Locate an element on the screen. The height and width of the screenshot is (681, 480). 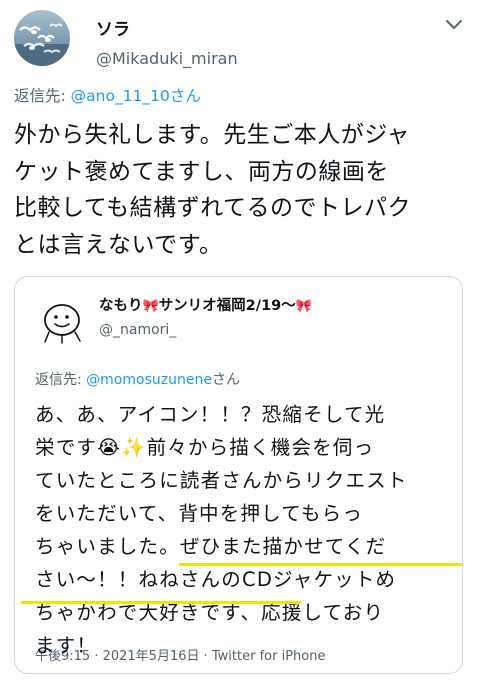
reply-suffix: さん is located at coordinates (185, 96).